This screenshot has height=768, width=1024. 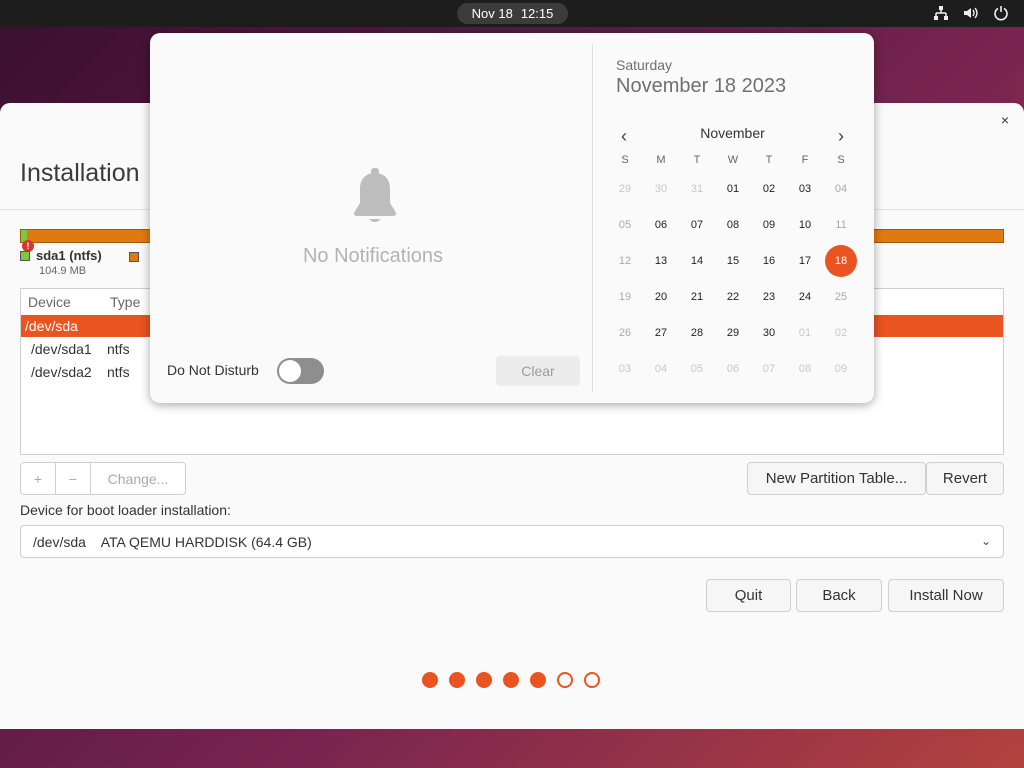 I want to click on page-title: Installation, so click(x=80, y=173).